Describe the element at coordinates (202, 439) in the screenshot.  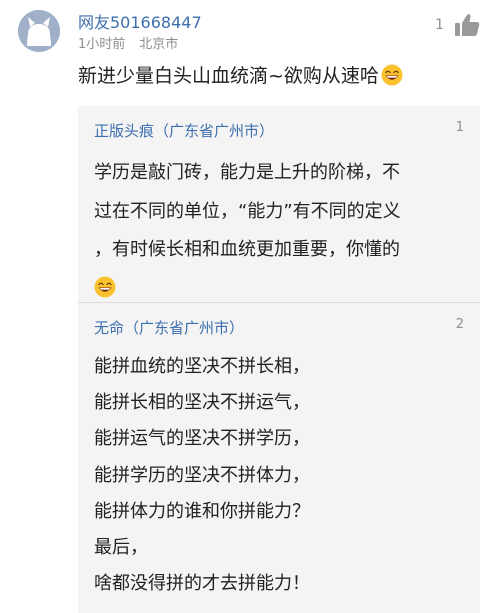
I see `reply-line: 能拼运气的坚决不拼学历，` at that location.